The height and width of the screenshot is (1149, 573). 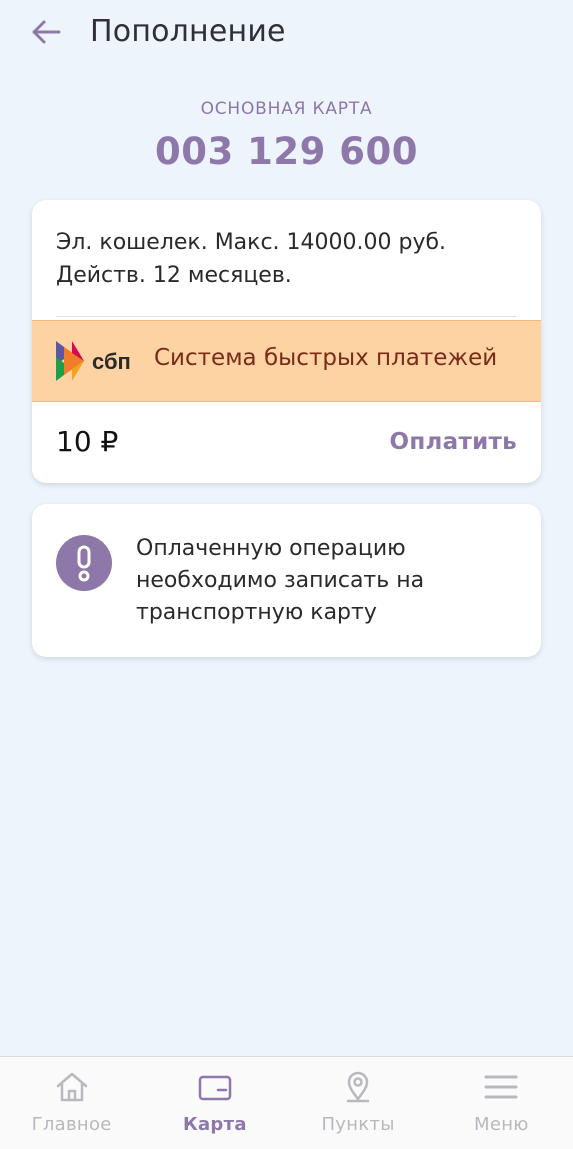 What do you see at coordinates (188, 31) in the screenshot?
I see `page-title: Пополнение` at bounding box center [188, 31].